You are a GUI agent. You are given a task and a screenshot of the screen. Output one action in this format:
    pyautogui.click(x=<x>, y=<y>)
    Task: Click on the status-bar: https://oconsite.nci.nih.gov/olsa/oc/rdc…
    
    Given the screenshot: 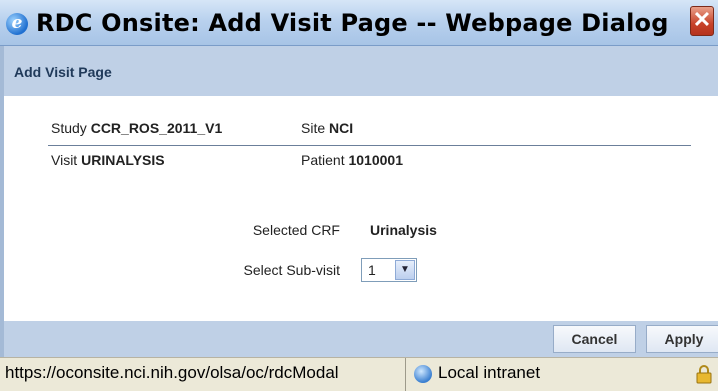 What is the action you would take?
    pyautogui.click(x=359, y=374)
    